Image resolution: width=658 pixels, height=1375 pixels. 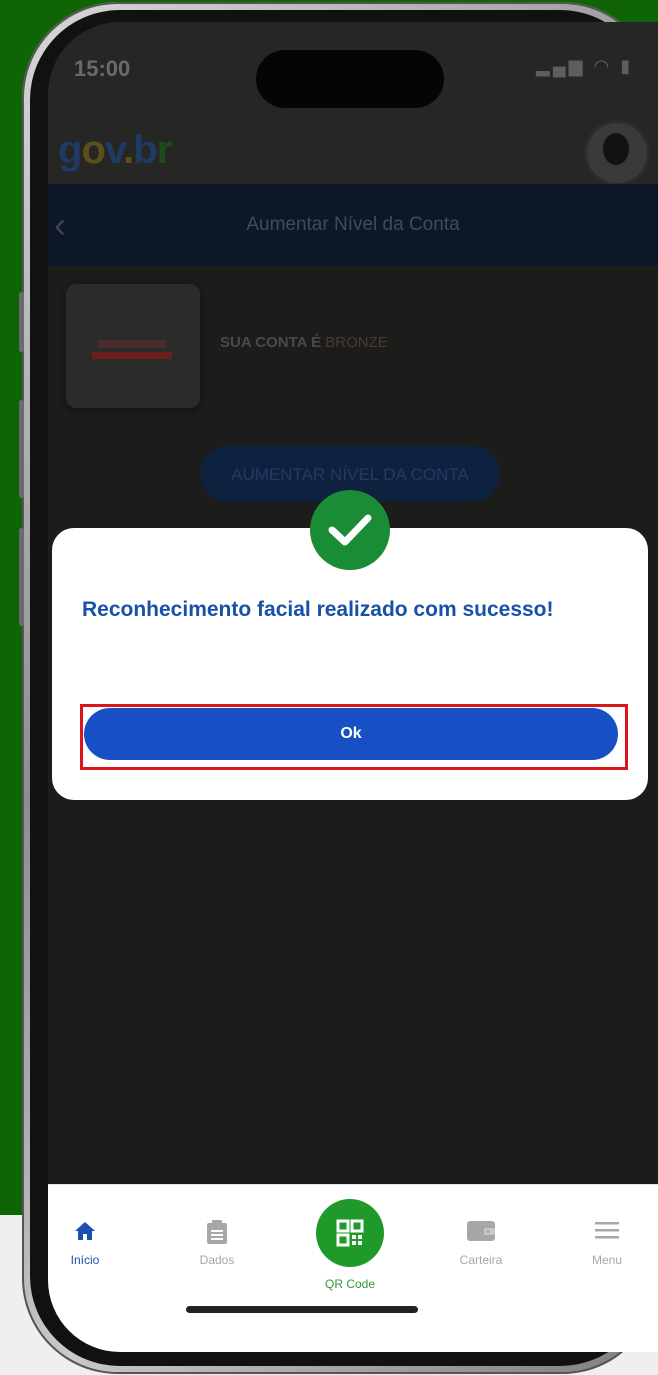 I want to click on avatar, so click(x=617, y=153).